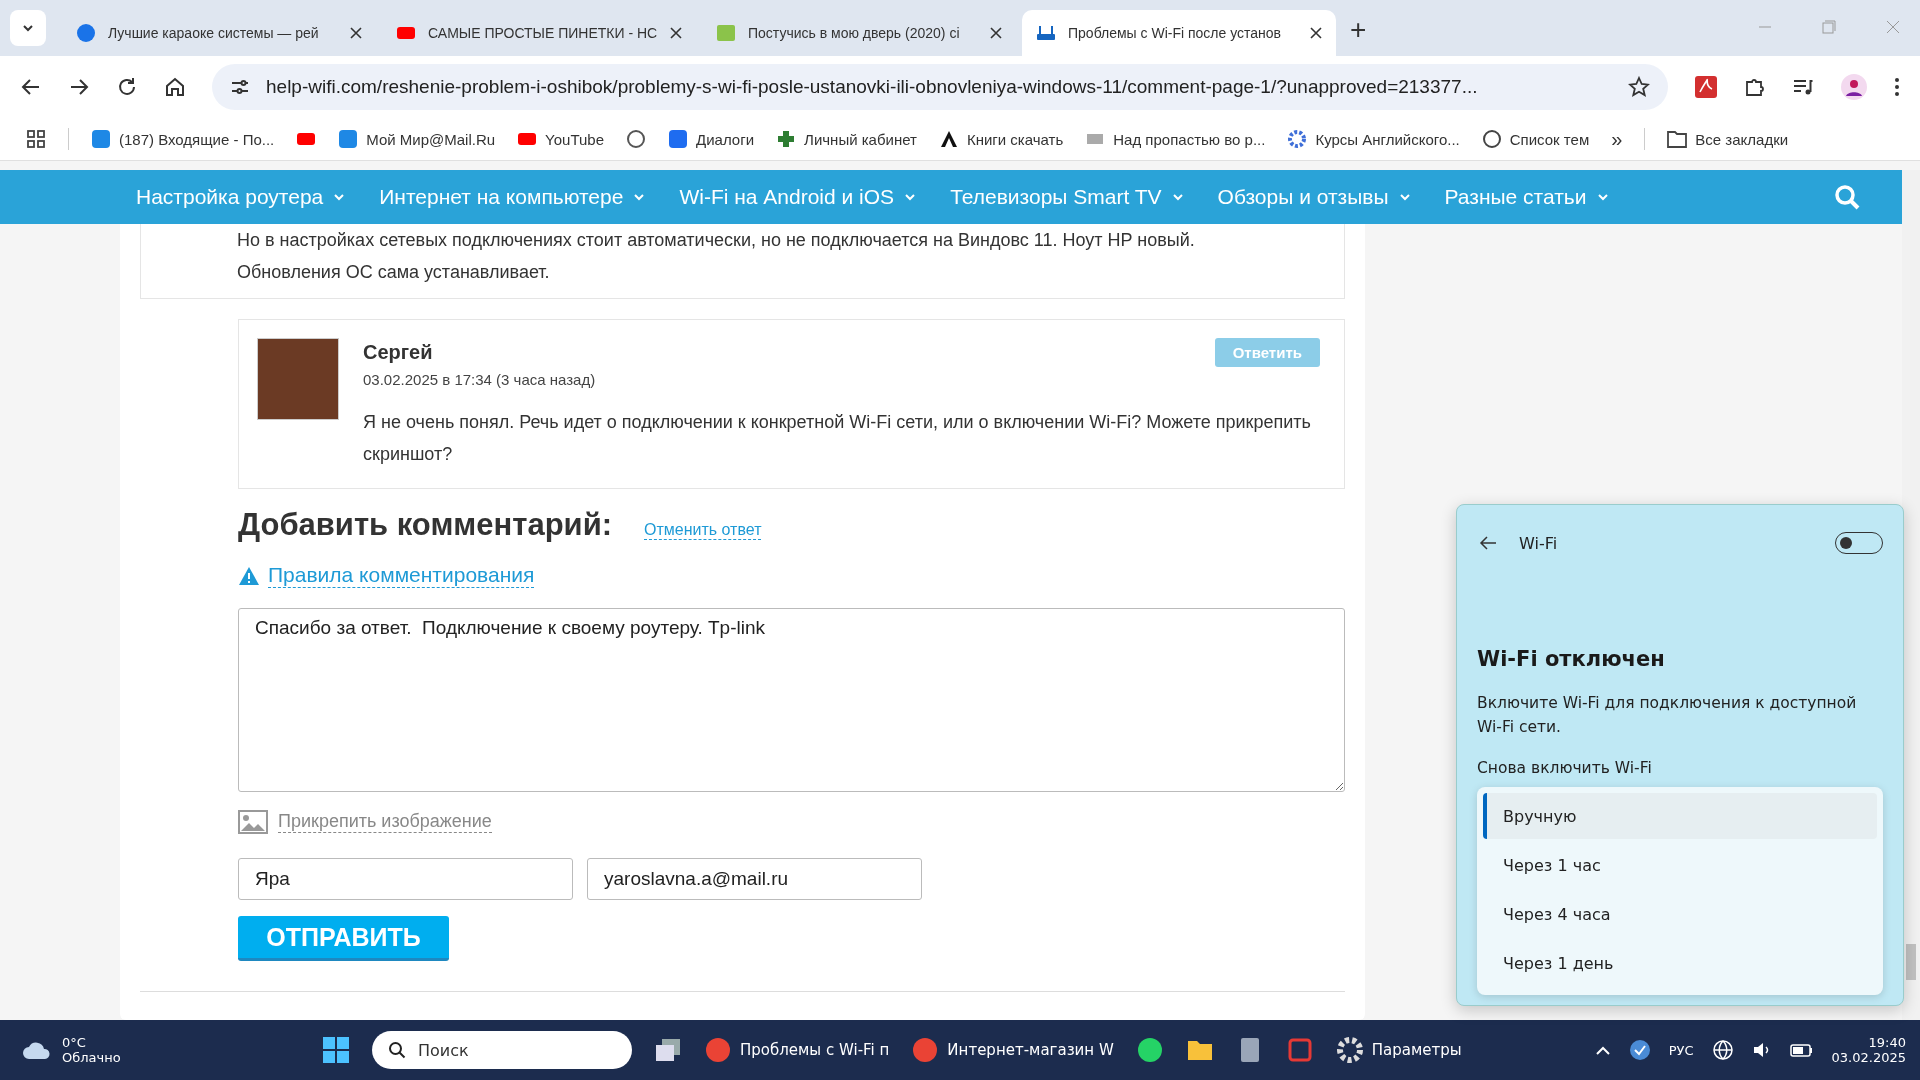 This screenshot has height=1080, width=1920. I want to click on bookmark: Диалоги, so click(711, 139).